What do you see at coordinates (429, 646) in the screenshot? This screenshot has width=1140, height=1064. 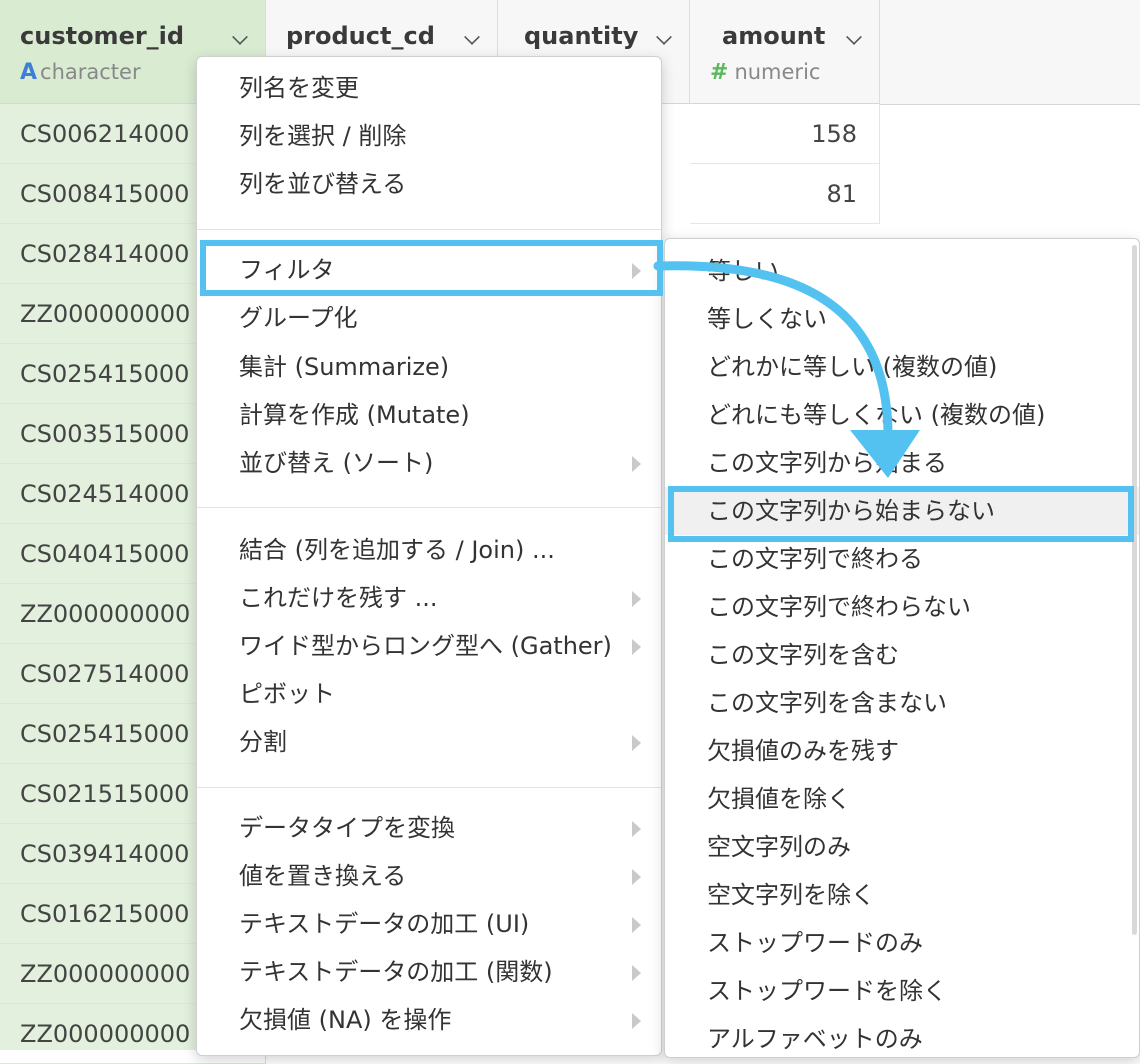 I see `menu-item-gather: ワイド型からロング型へ (Gather)` at bounding box center [429, 646].